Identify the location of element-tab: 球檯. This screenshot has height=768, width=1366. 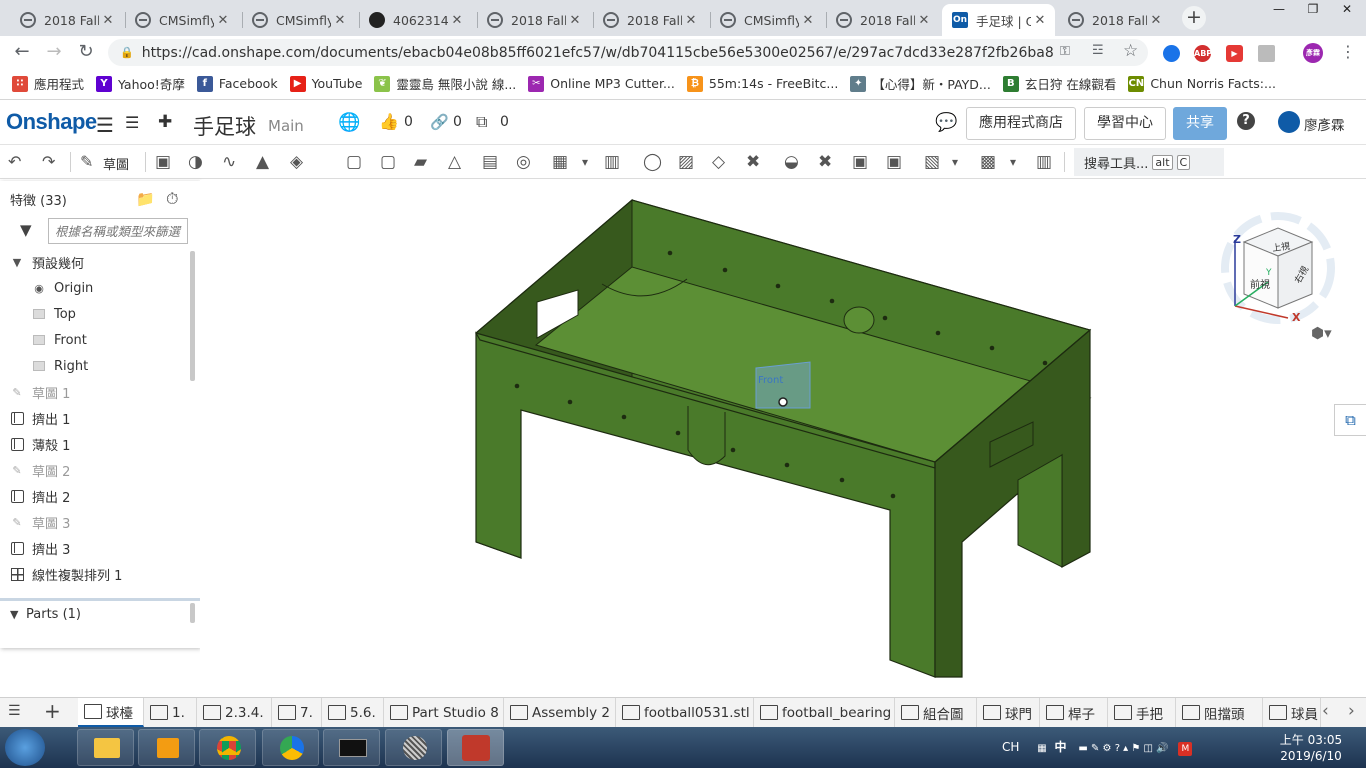
(111, 712).